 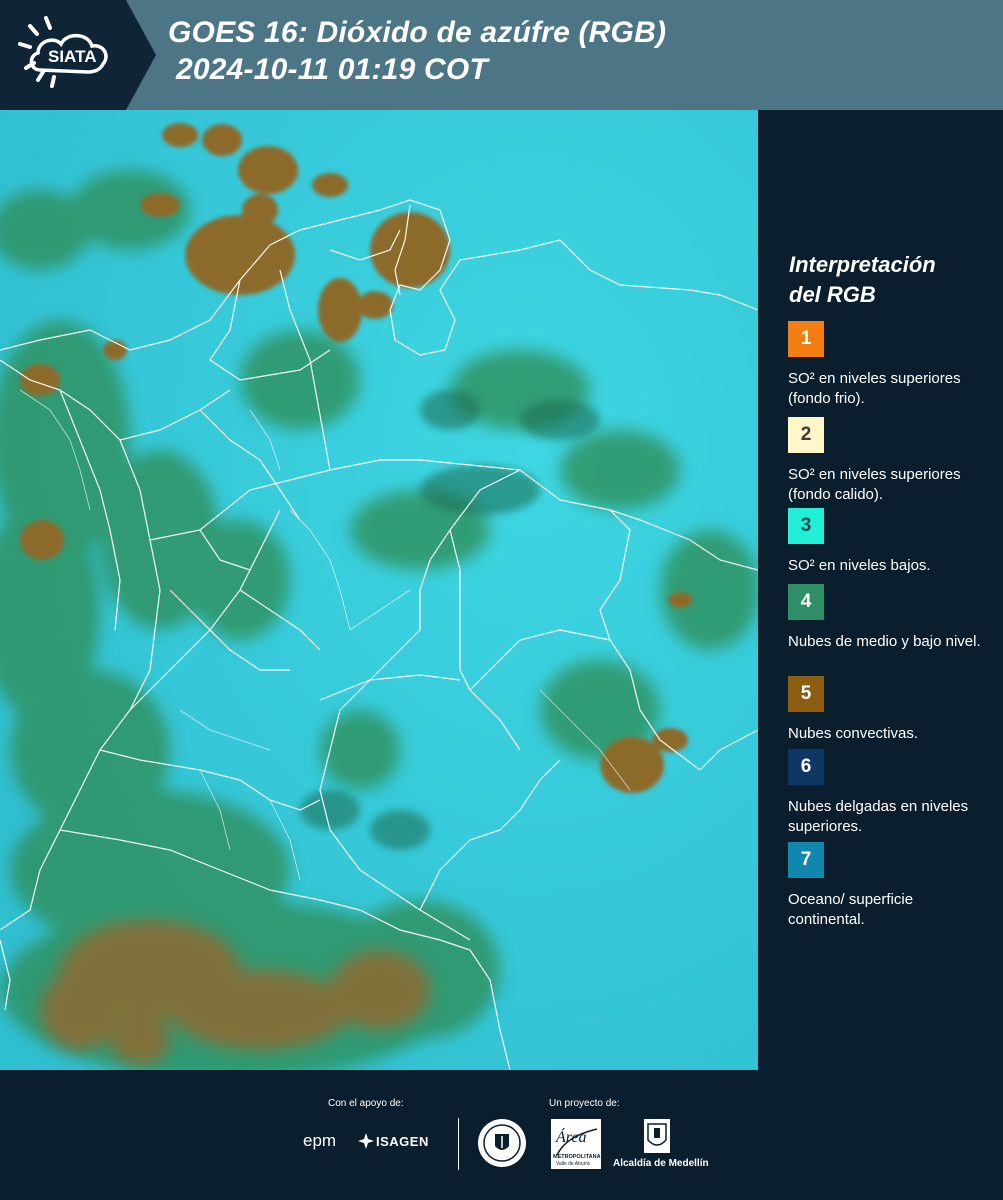 I want to click on alcaldia-label: Alcaldía de Medellín, so click(x=661, y=1163).